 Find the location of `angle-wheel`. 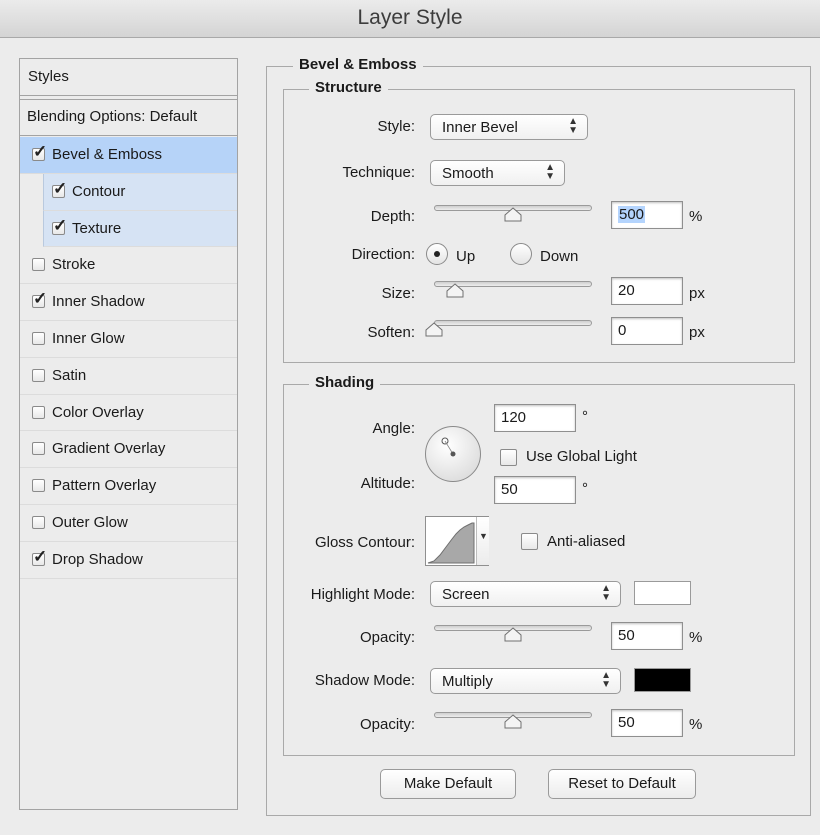

angle-wheel is located at coordinates (453, 454).